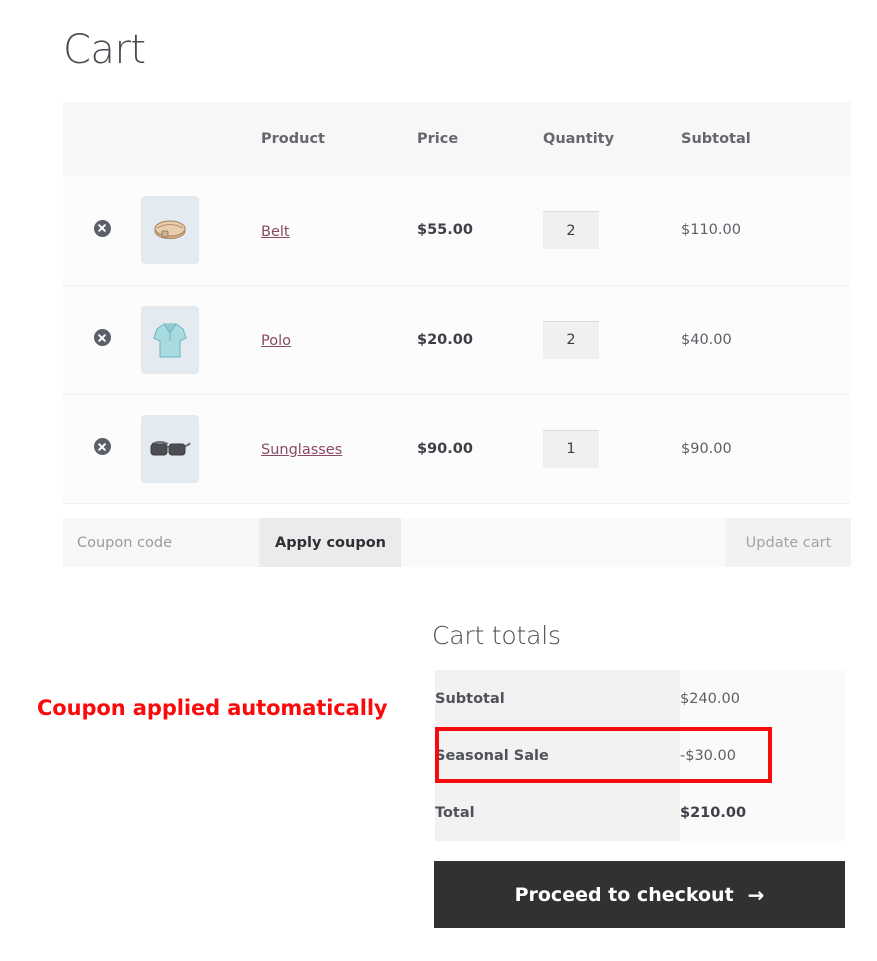 The image size is (877, 961). I want to click on product-subtotal: $110.00, so click(711, 230).